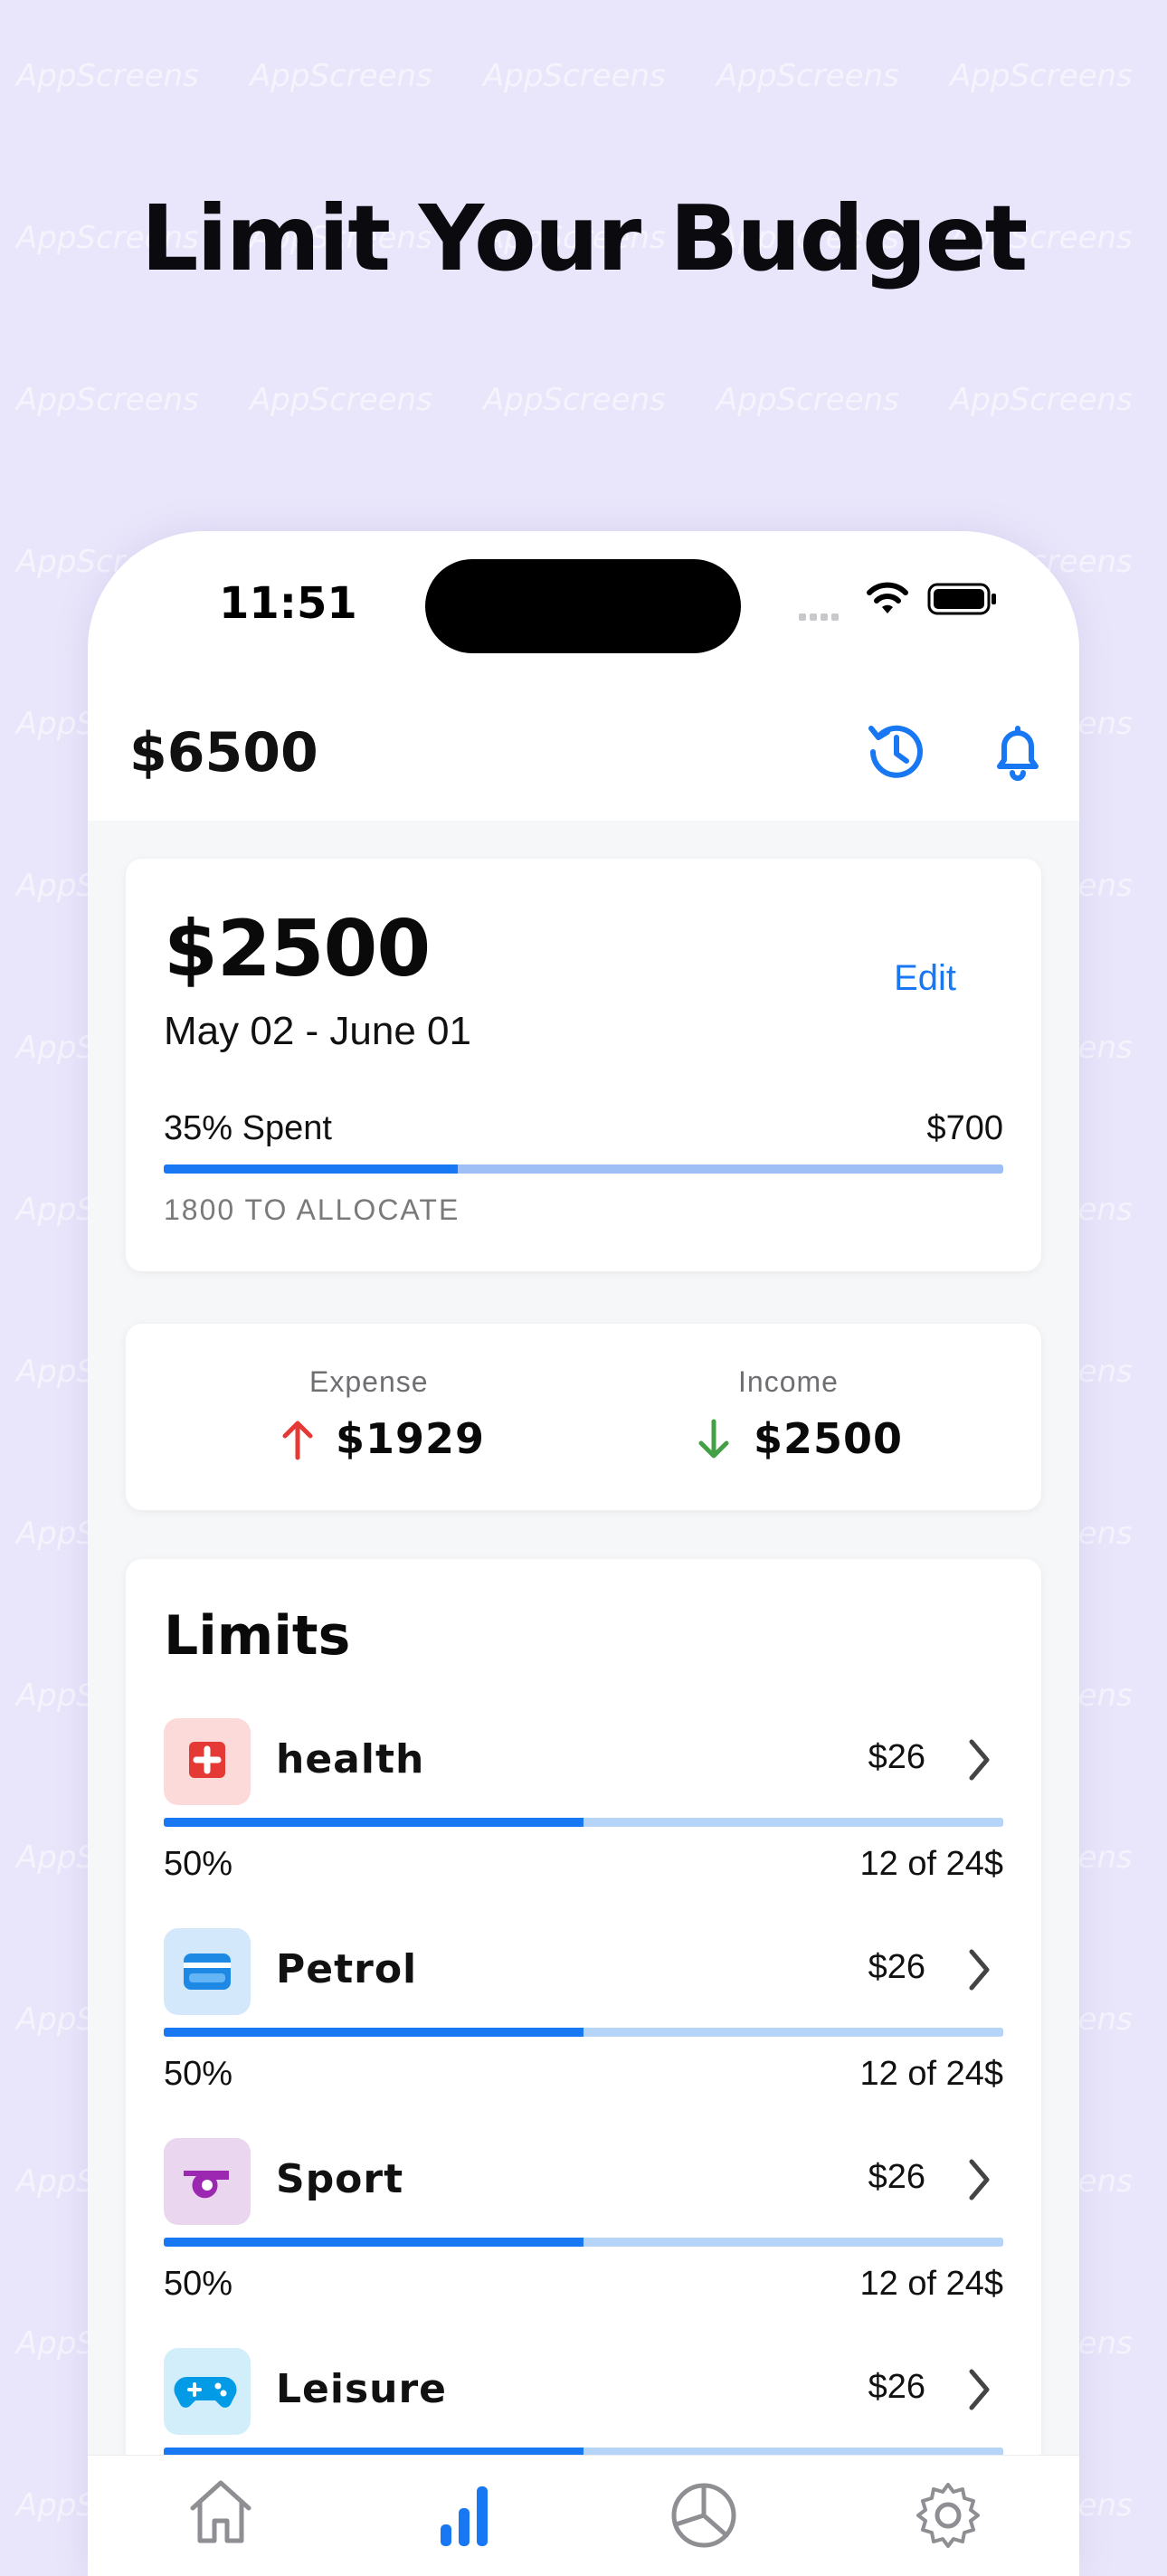 The height and width of the screenshot is (2576, 1167). Describe the element at coordinates (248, 1128) in the screenshot. I see `spent-label: 35% Spent` at that location.